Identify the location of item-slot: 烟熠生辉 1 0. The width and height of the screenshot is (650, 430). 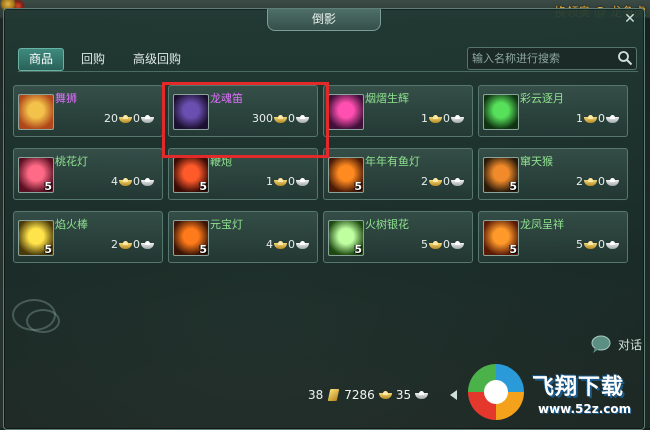
(398, 111).